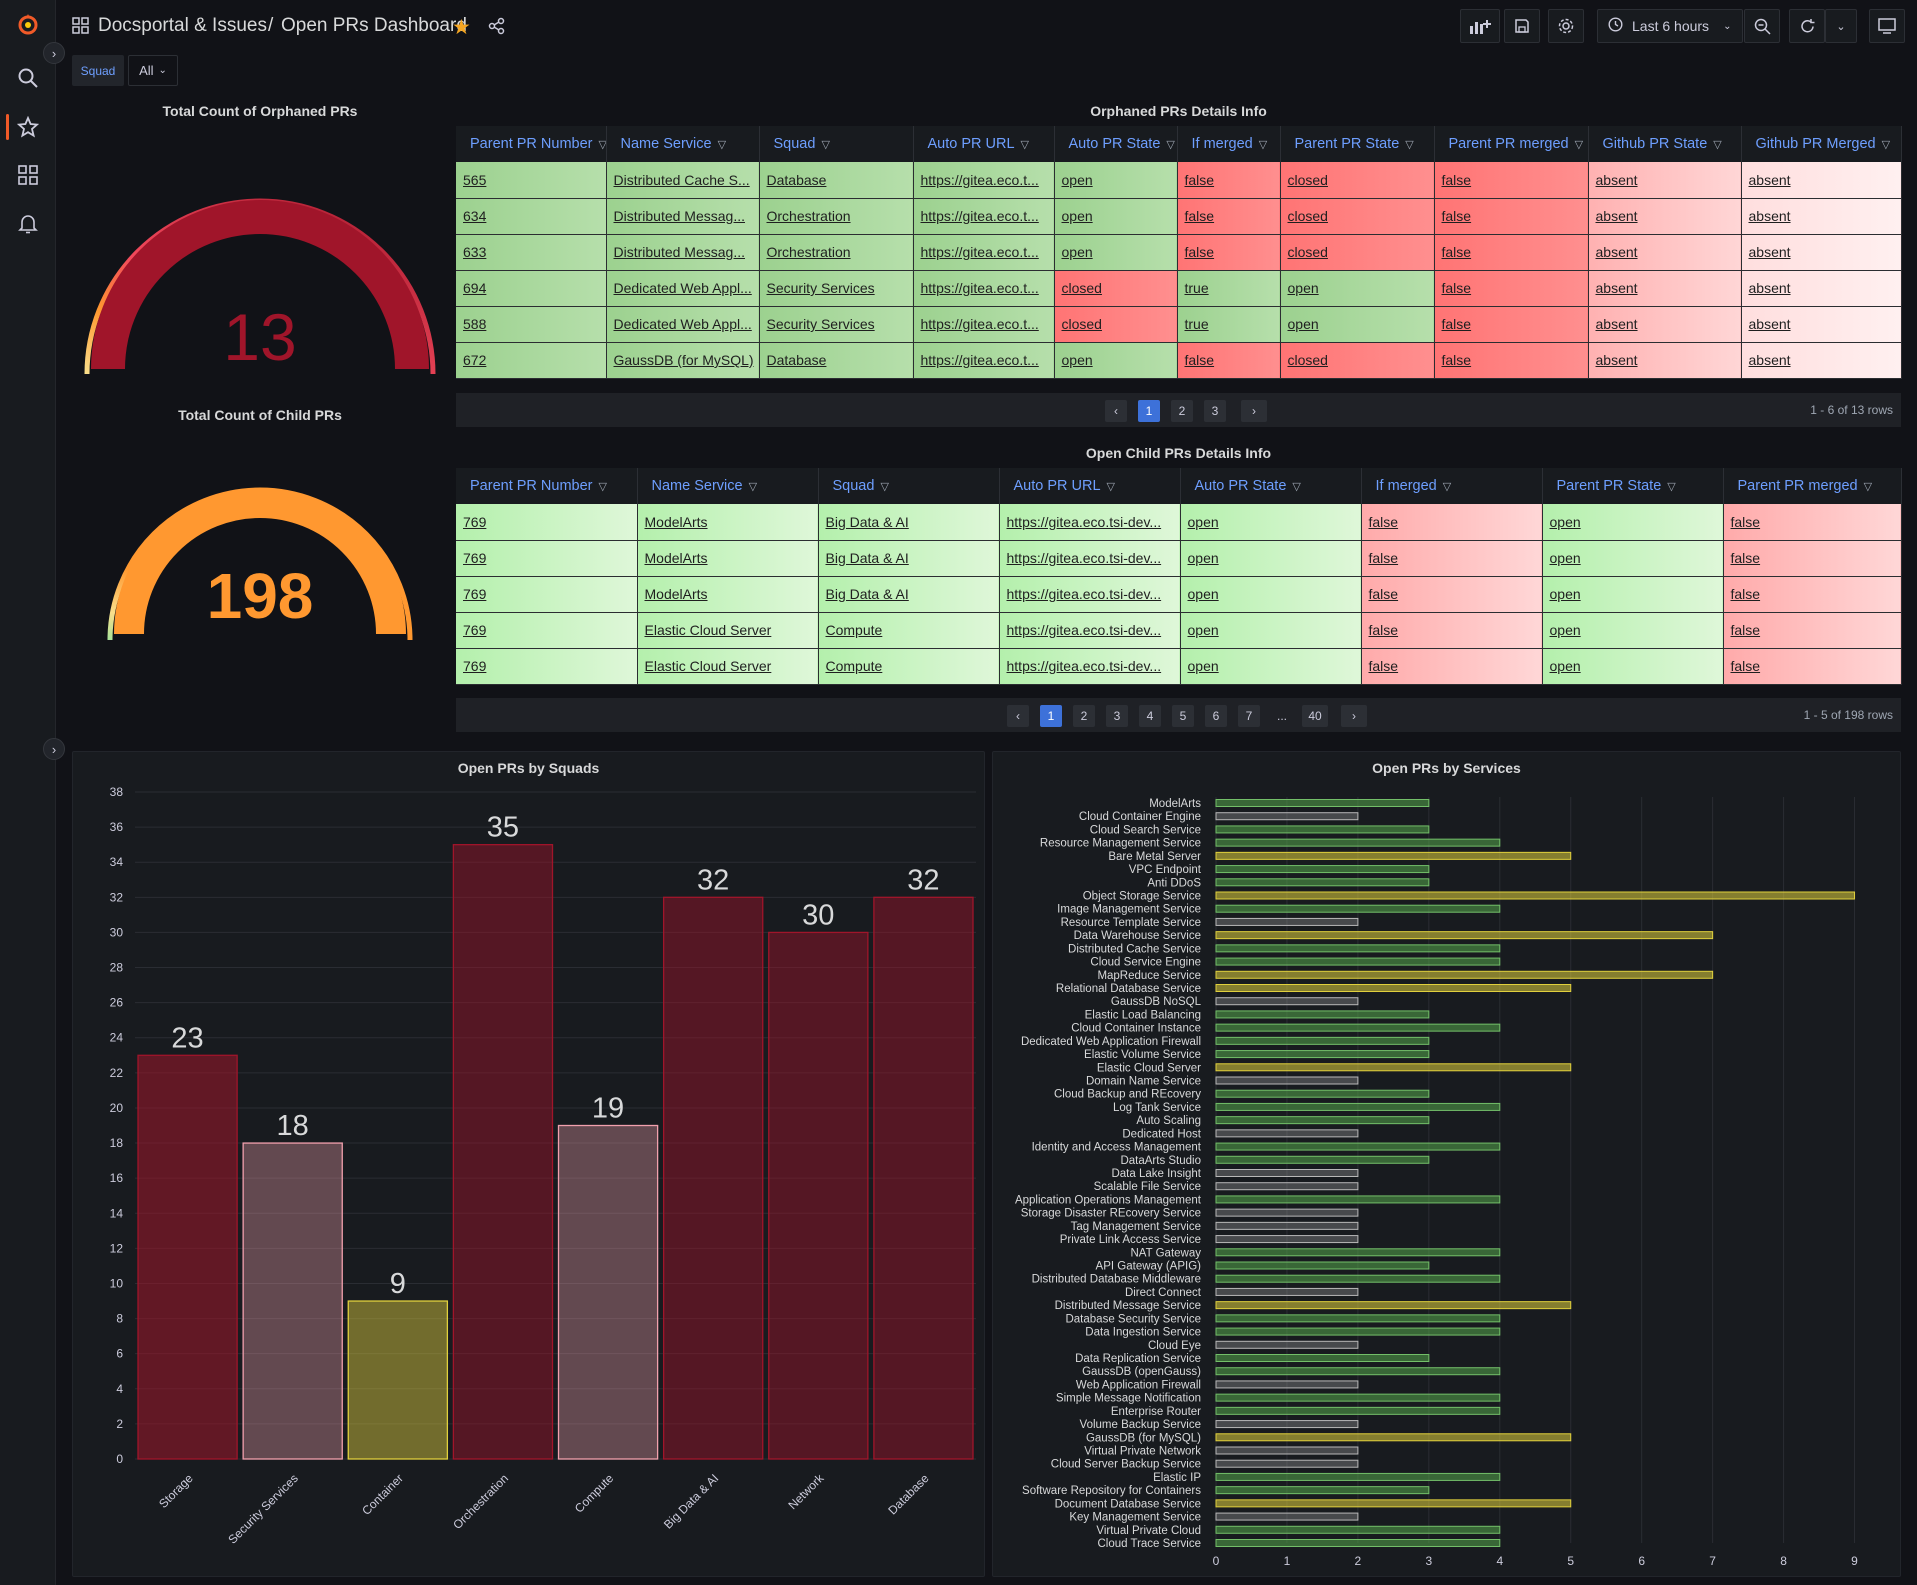  I want to click on cell-squad: Big Data & AI, so click(909, 594).